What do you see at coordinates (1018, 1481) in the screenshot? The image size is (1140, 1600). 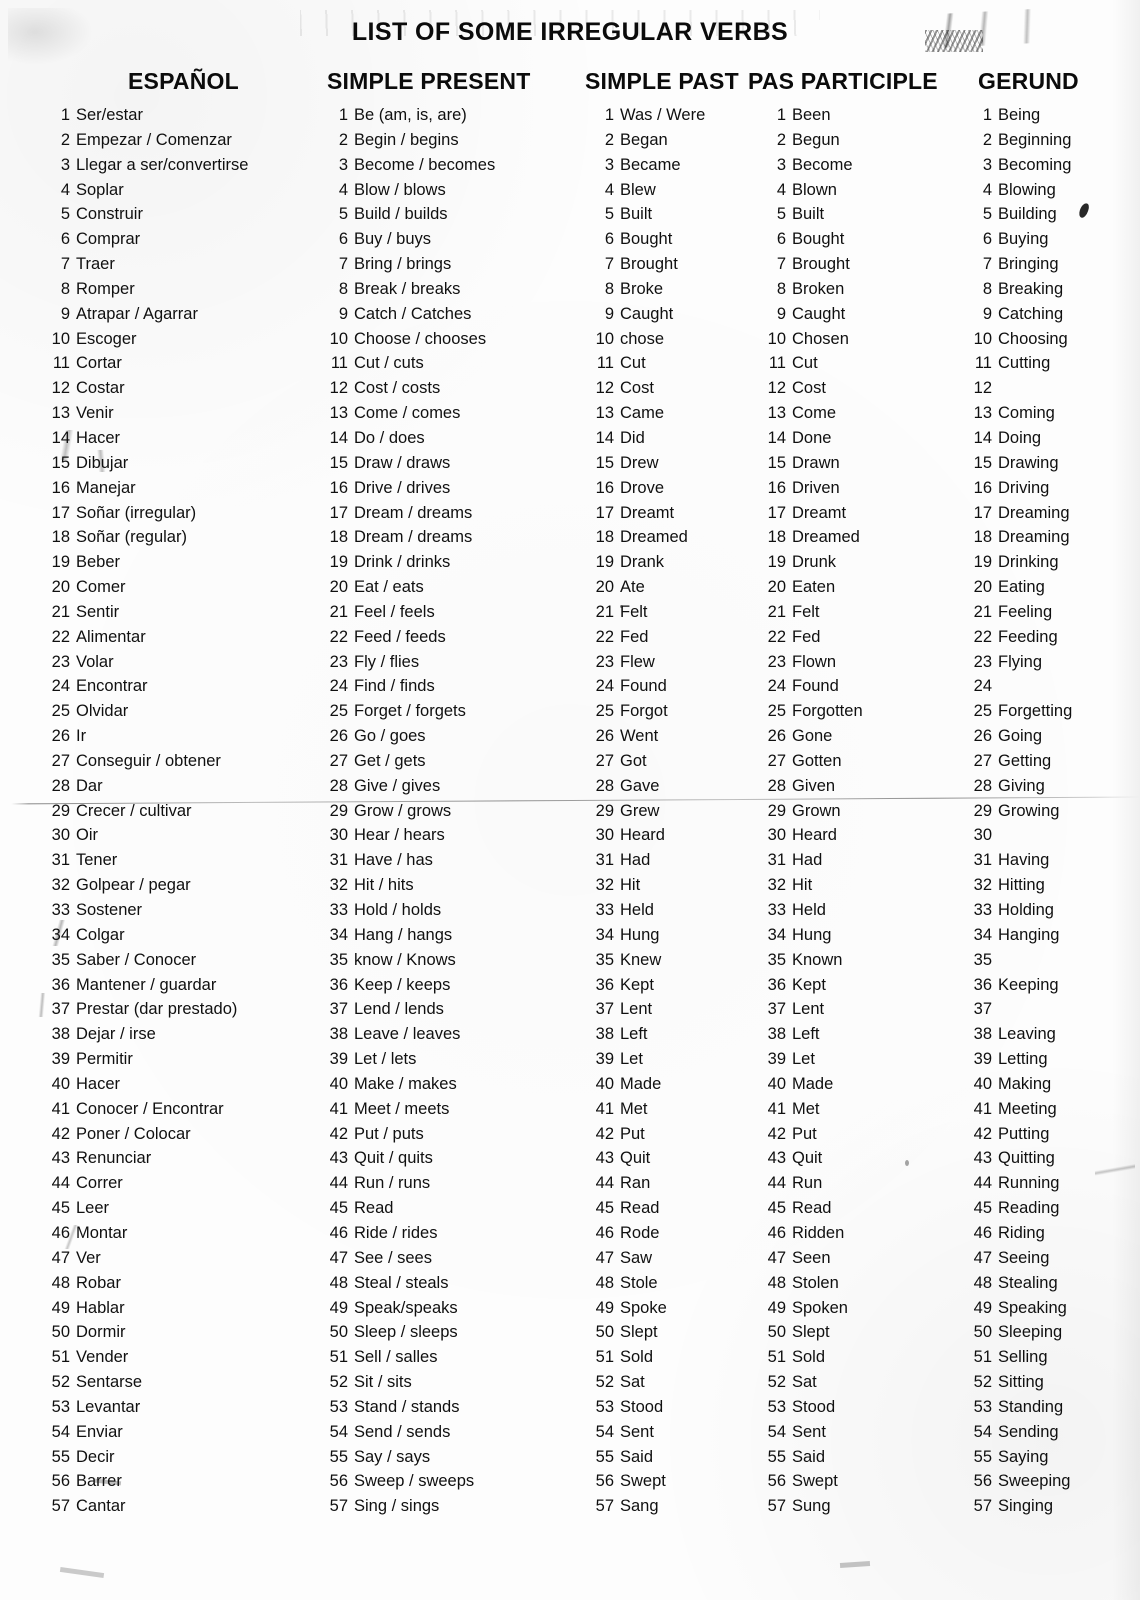 I see `cell-gerund: 56 Sweeping` at bounding box center [1018, 1481].